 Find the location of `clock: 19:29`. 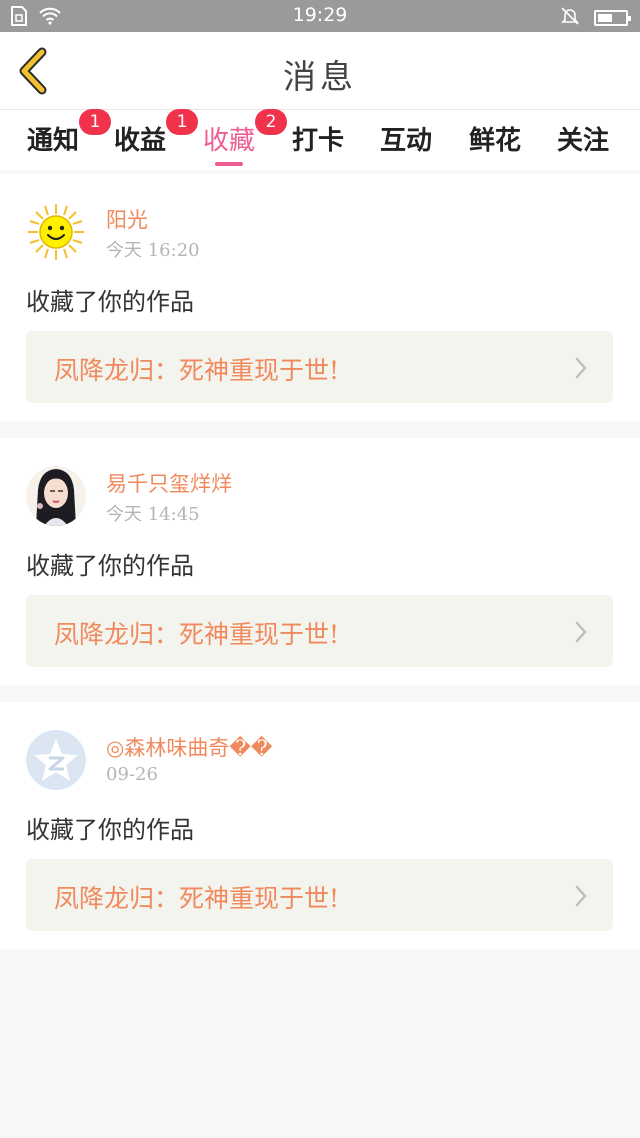

clock: 19:29 is located at coordinates (320, 15).